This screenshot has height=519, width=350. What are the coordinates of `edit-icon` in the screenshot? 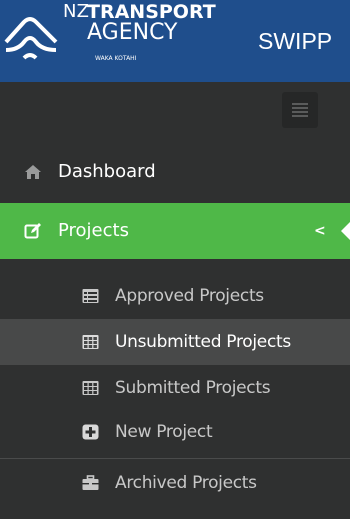 It's located at (32, 231).